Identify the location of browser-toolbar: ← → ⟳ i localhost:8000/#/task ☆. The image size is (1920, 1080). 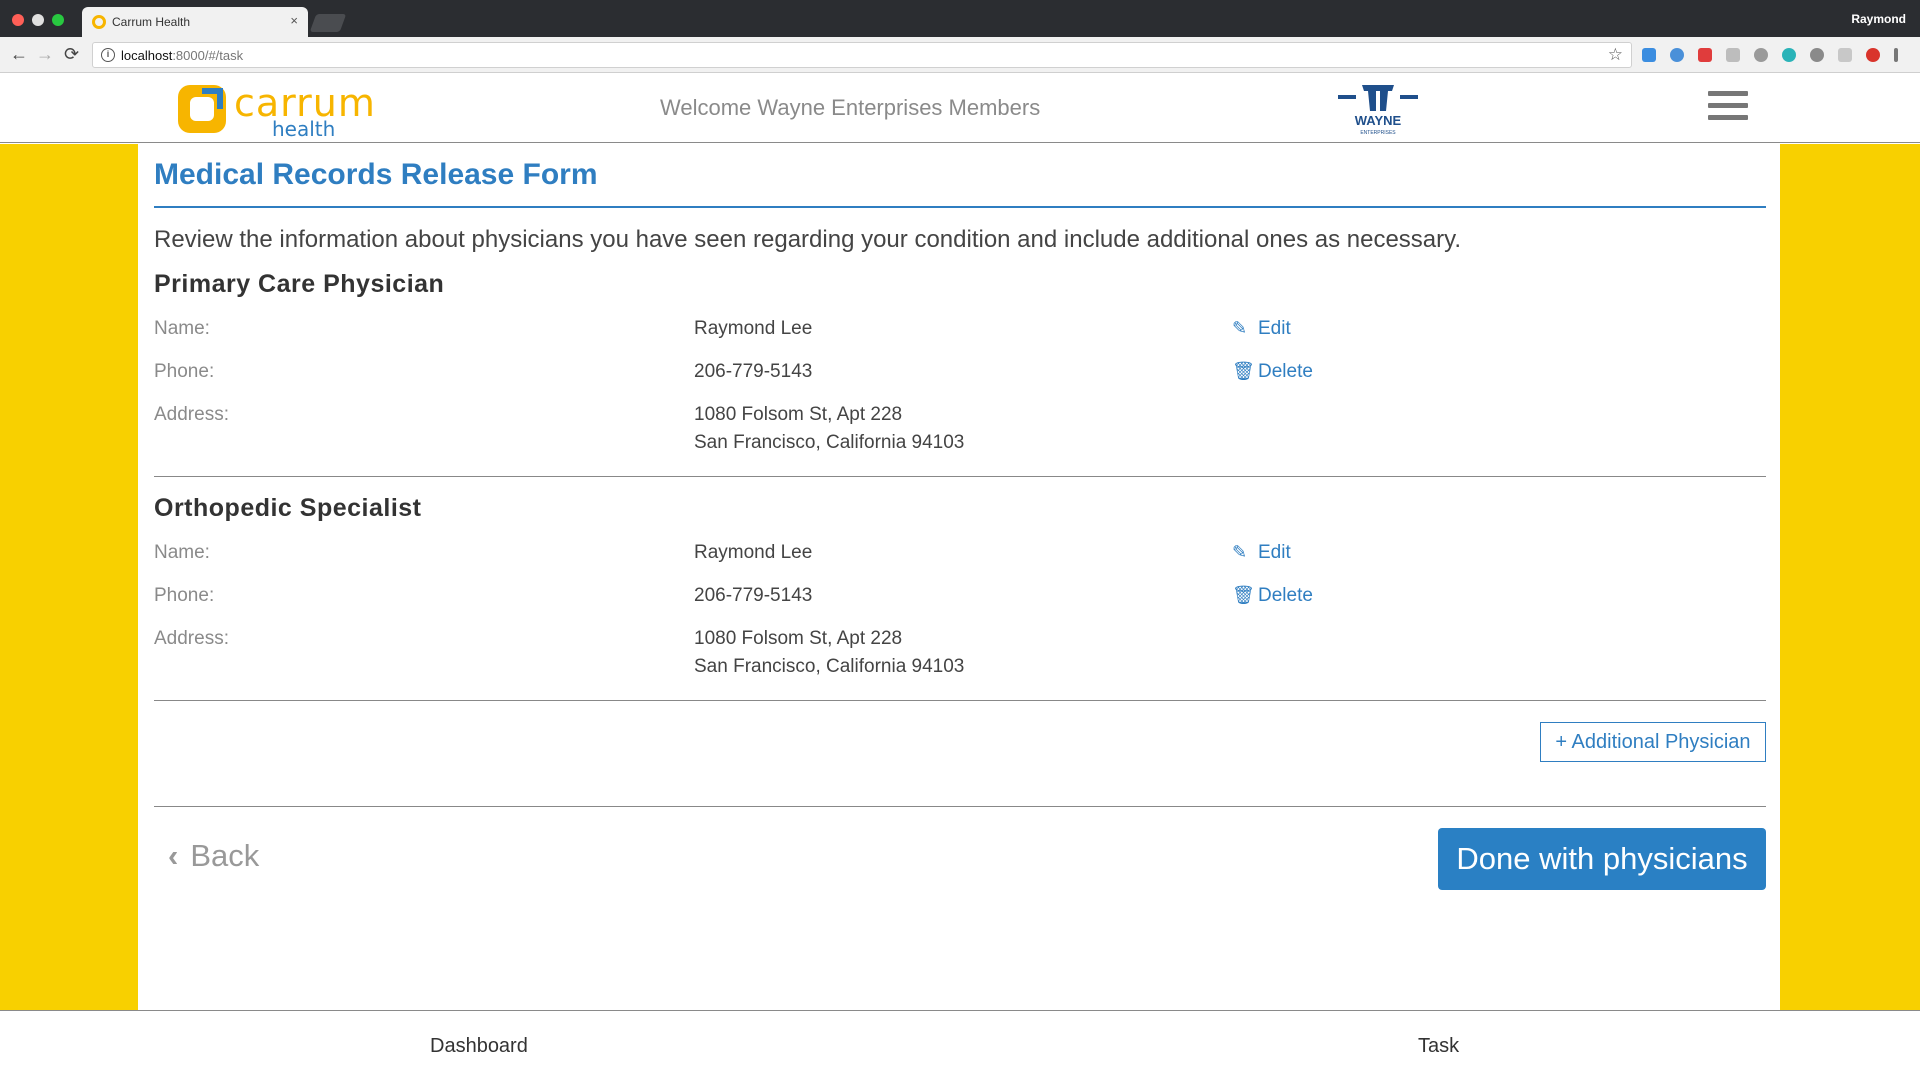
(960, 55).